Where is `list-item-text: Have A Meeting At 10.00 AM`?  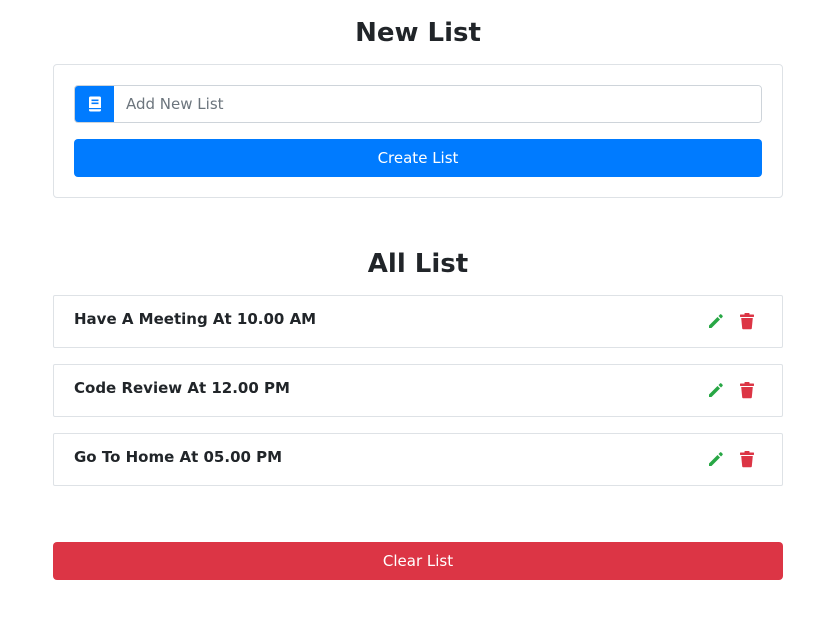
list-item-text: Have A Meeting At 10.00 AM is located at coordinates (195, 319).